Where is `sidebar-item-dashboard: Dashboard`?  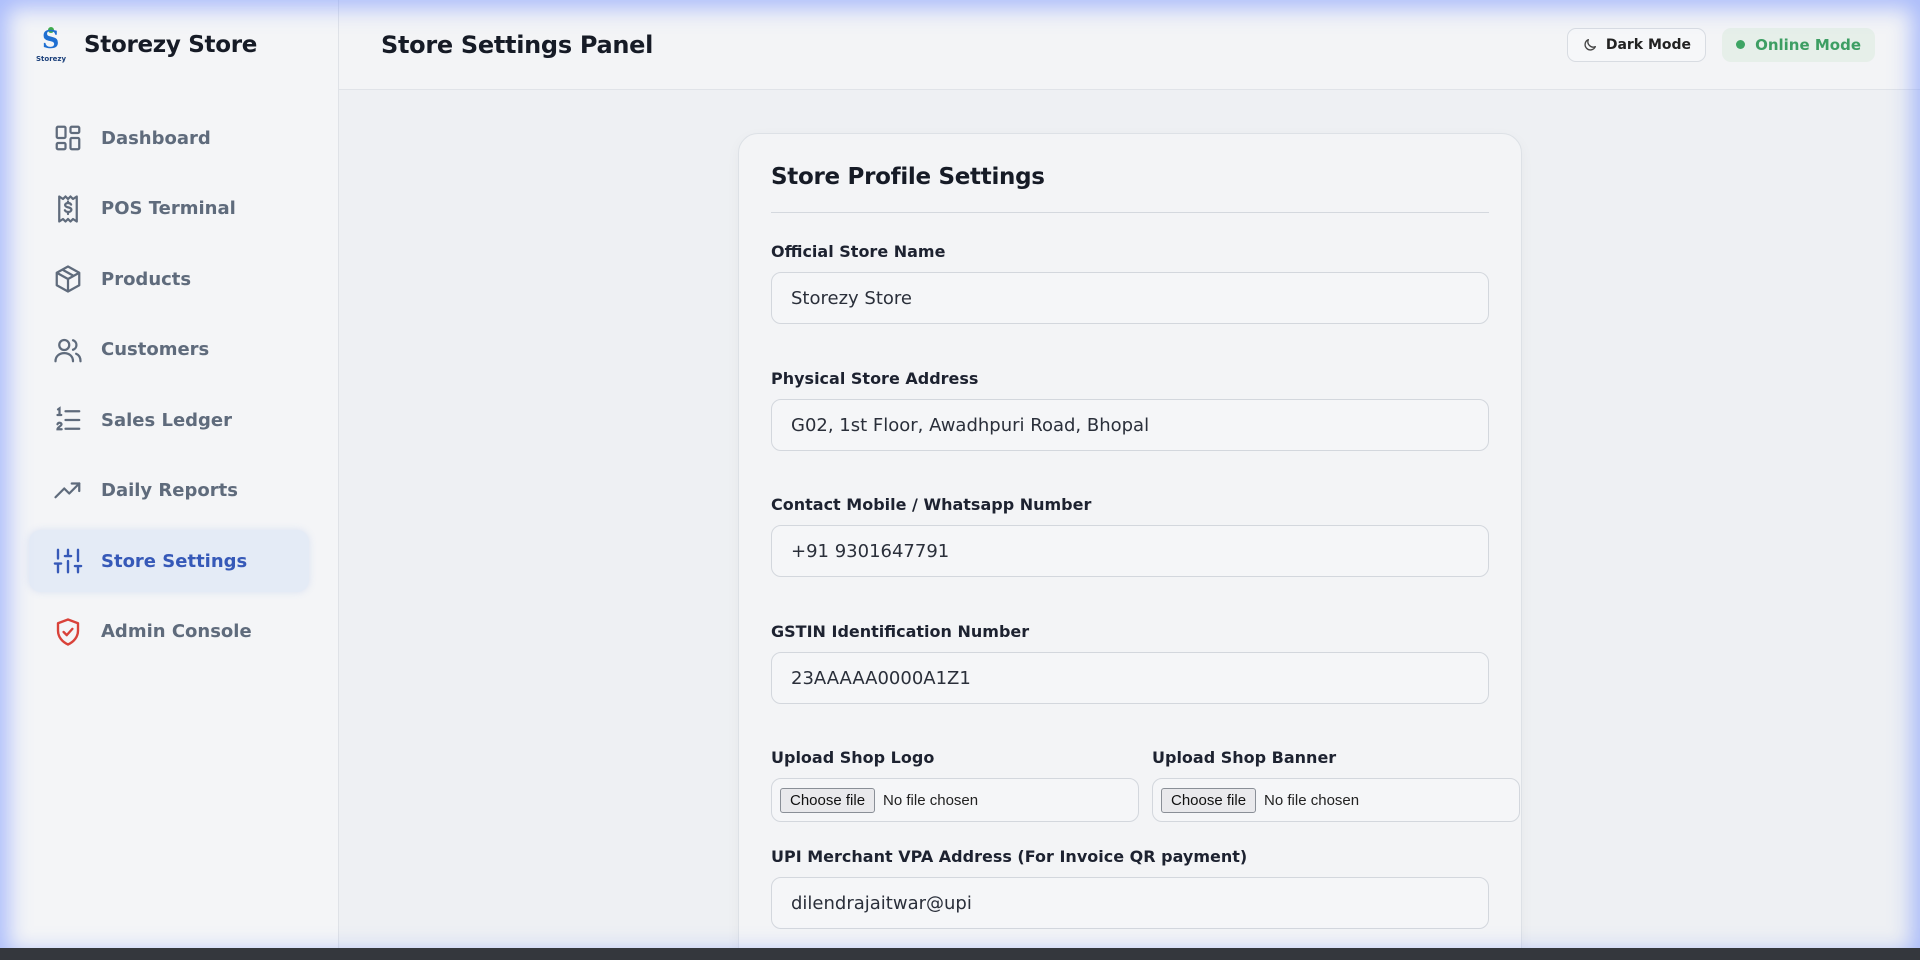
sidebar-item-dashboard: Dashboard is located at coordinates (169, 138).